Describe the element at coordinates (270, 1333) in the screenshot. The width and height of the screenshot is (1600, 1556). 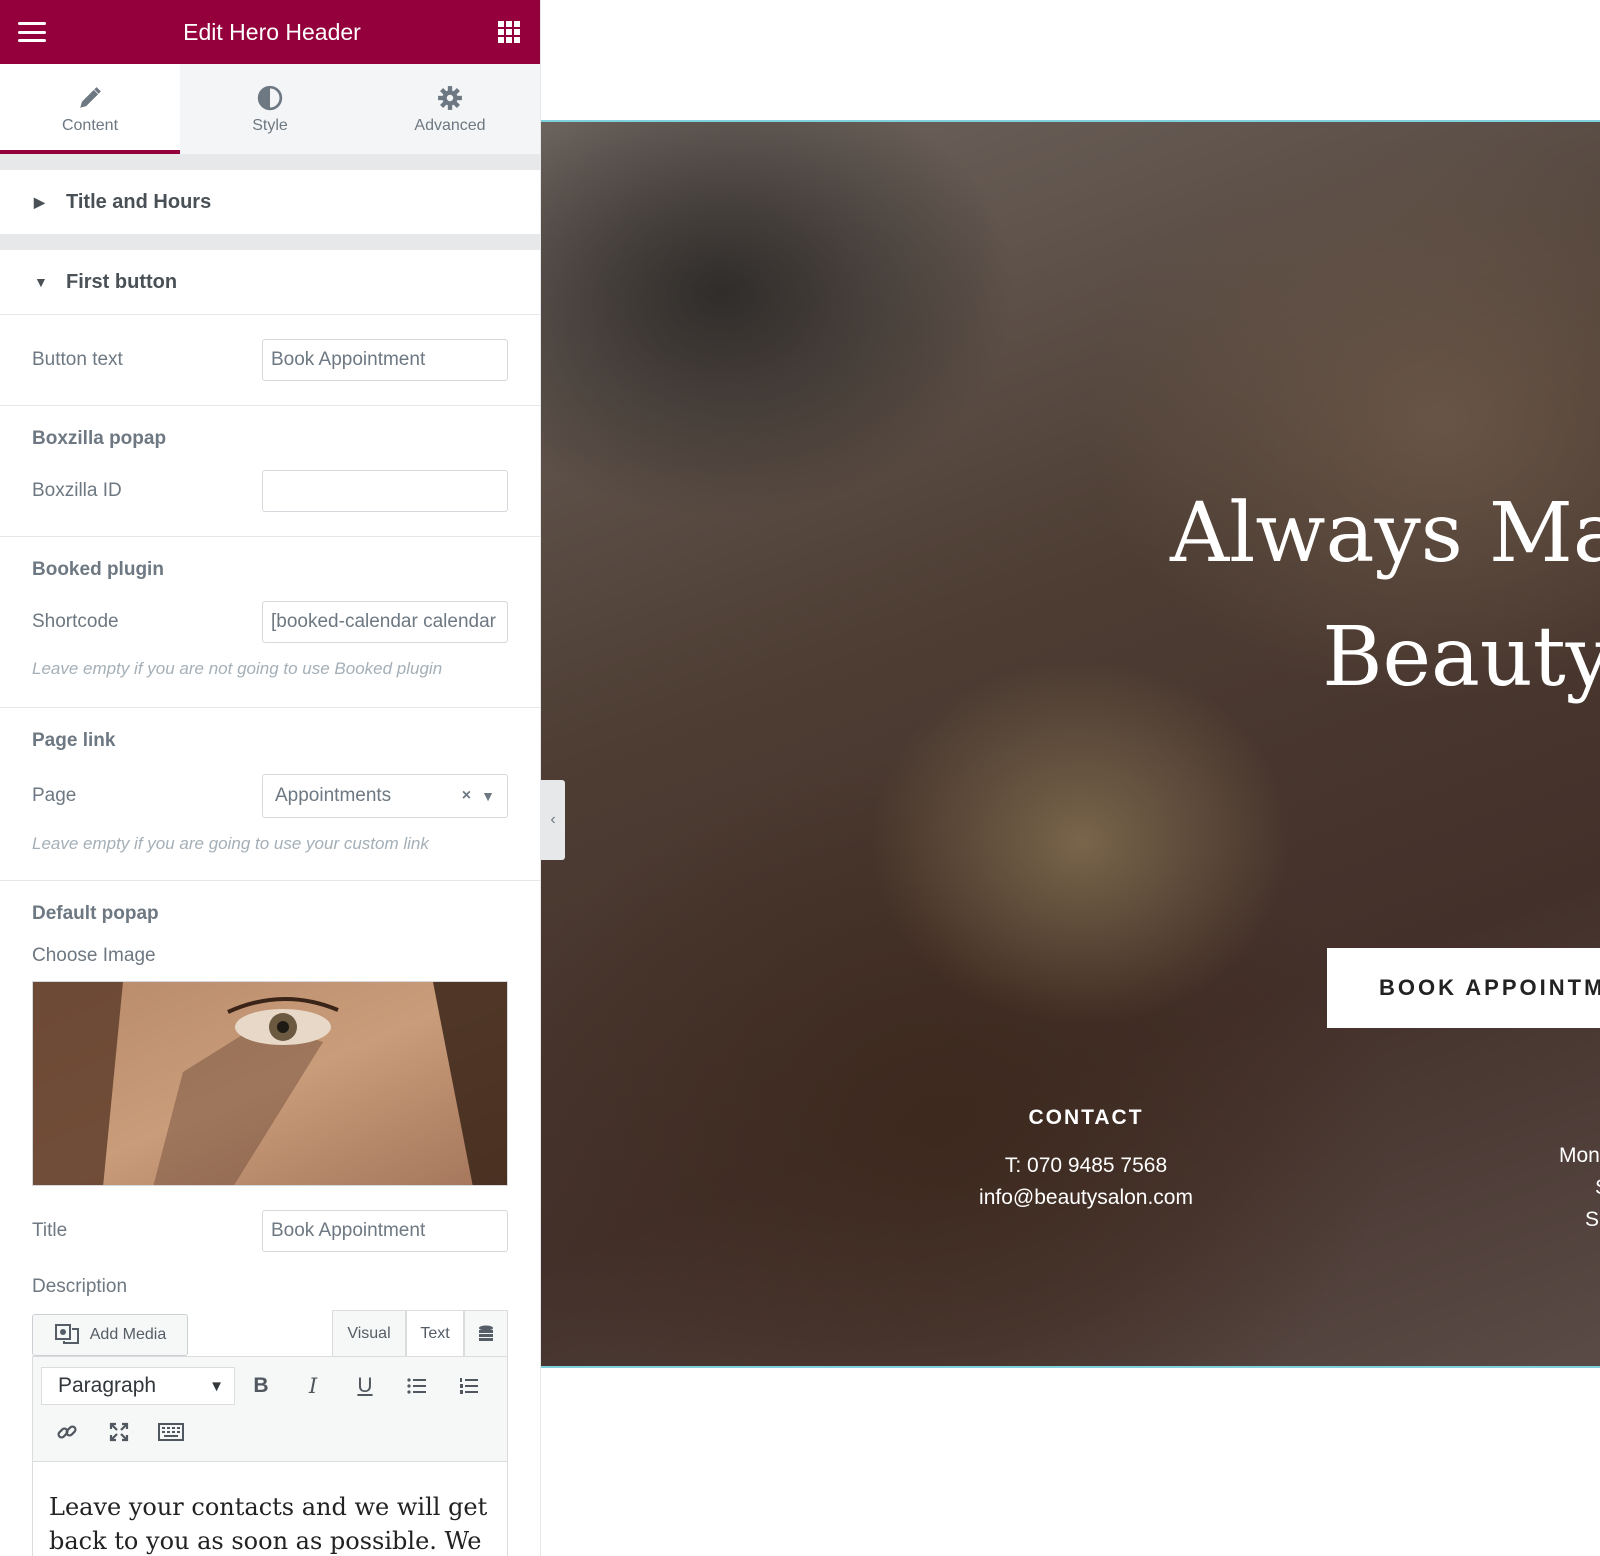
I see `editor-top-bar: Add Media Visual Text` at that location.